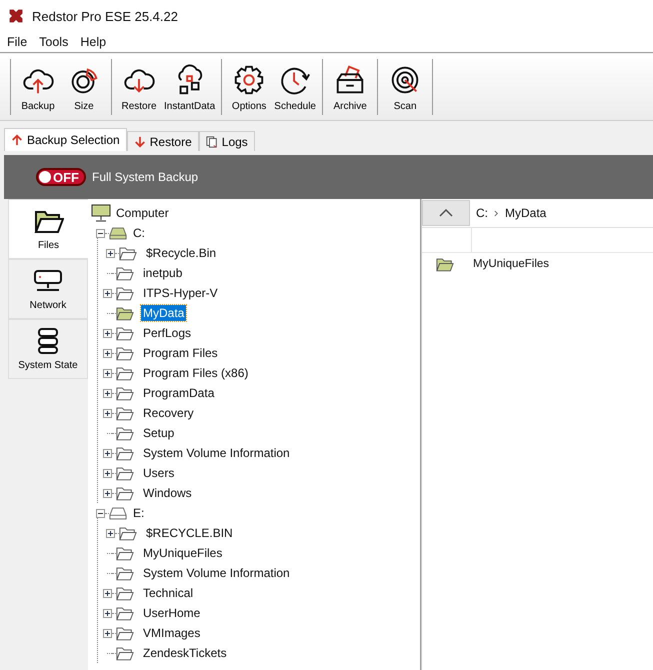 This screenshot has height=670, width=653. Describe the element at coordinates (189, 533) in the screenshot. I see `tree-item: $RECYCLE.BIN` at that location.